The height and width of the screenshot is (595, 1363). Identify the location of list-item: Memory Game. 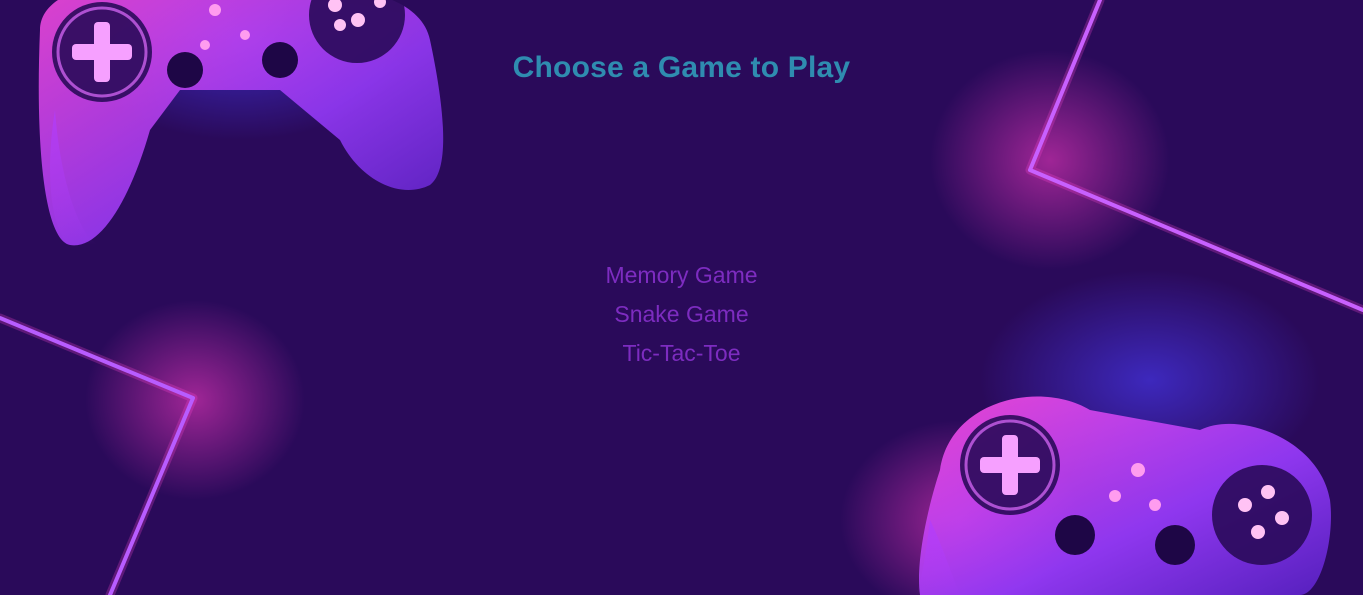
(681, 279).